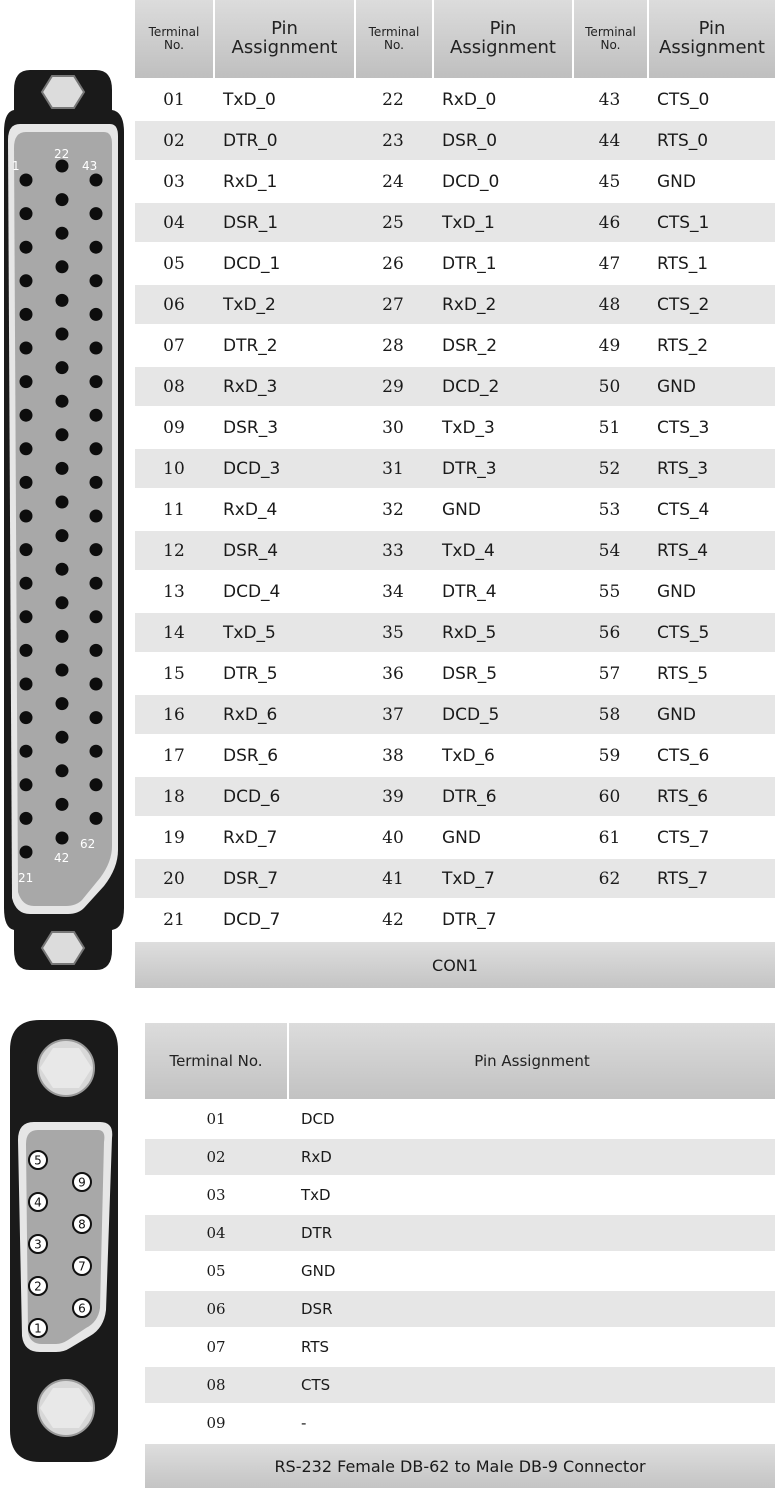 The image size is (775, 1488). Describe the element at coordinates (609, 795) in the screenshot. I see `terminal-number-cell: 60` at that location.